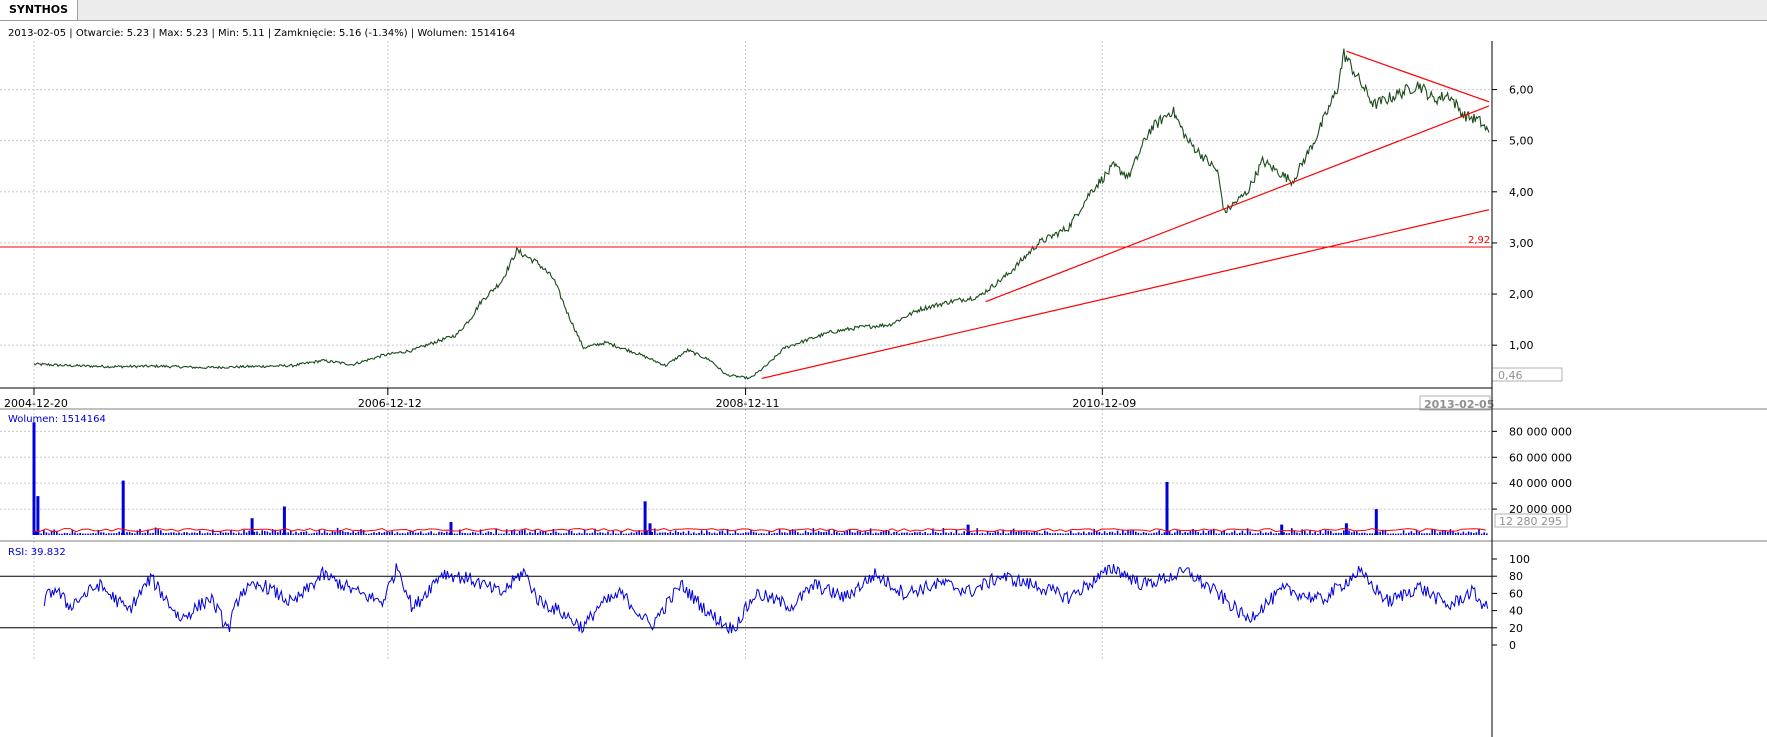  I want to click on date-label-3: 2010-12-09, so click(1104, 403).